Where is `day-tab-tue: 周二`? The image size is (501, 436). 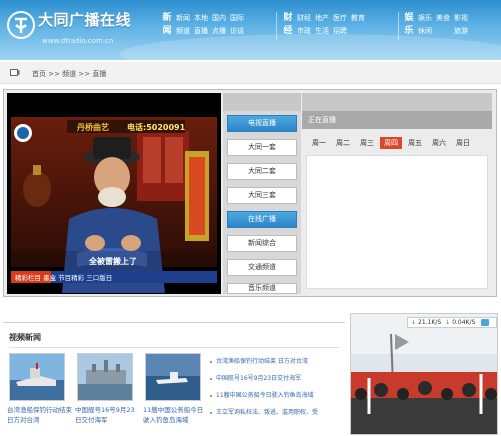 day-tab-tue: 周二 is located at coordinates (343, 143).